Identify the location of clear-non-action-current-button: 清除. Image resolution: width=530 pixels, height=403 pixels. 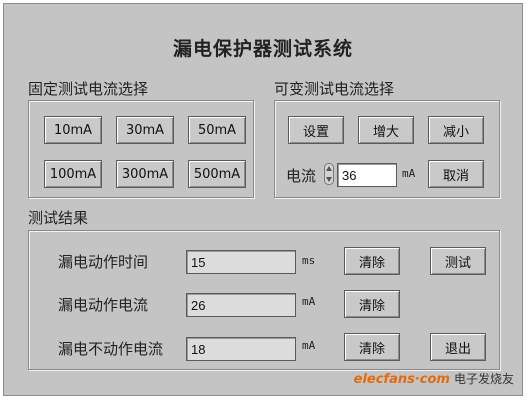
(372, 347).